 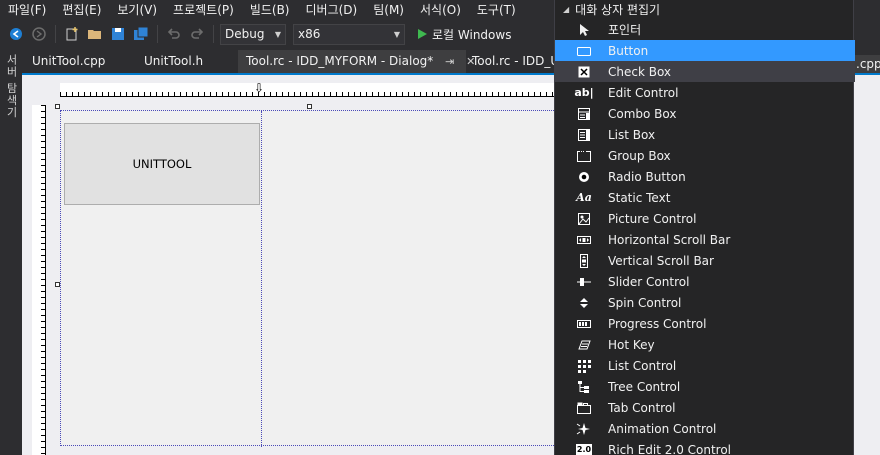 What do you see at coordinates (705, 113) in the screenshot?
I see `toolbox-item-combo-box: Combo Box` at bounding box center [705, 113].